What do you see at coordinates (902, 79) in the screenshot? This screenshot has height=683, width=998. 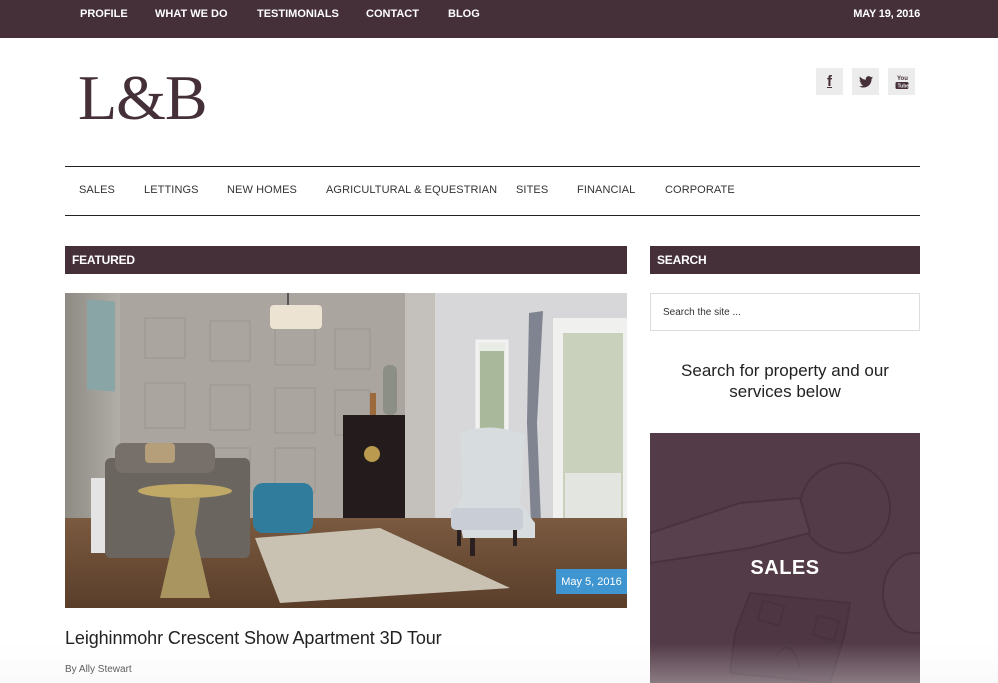 I see `svg-text: You` at bounding box center [902, 79].